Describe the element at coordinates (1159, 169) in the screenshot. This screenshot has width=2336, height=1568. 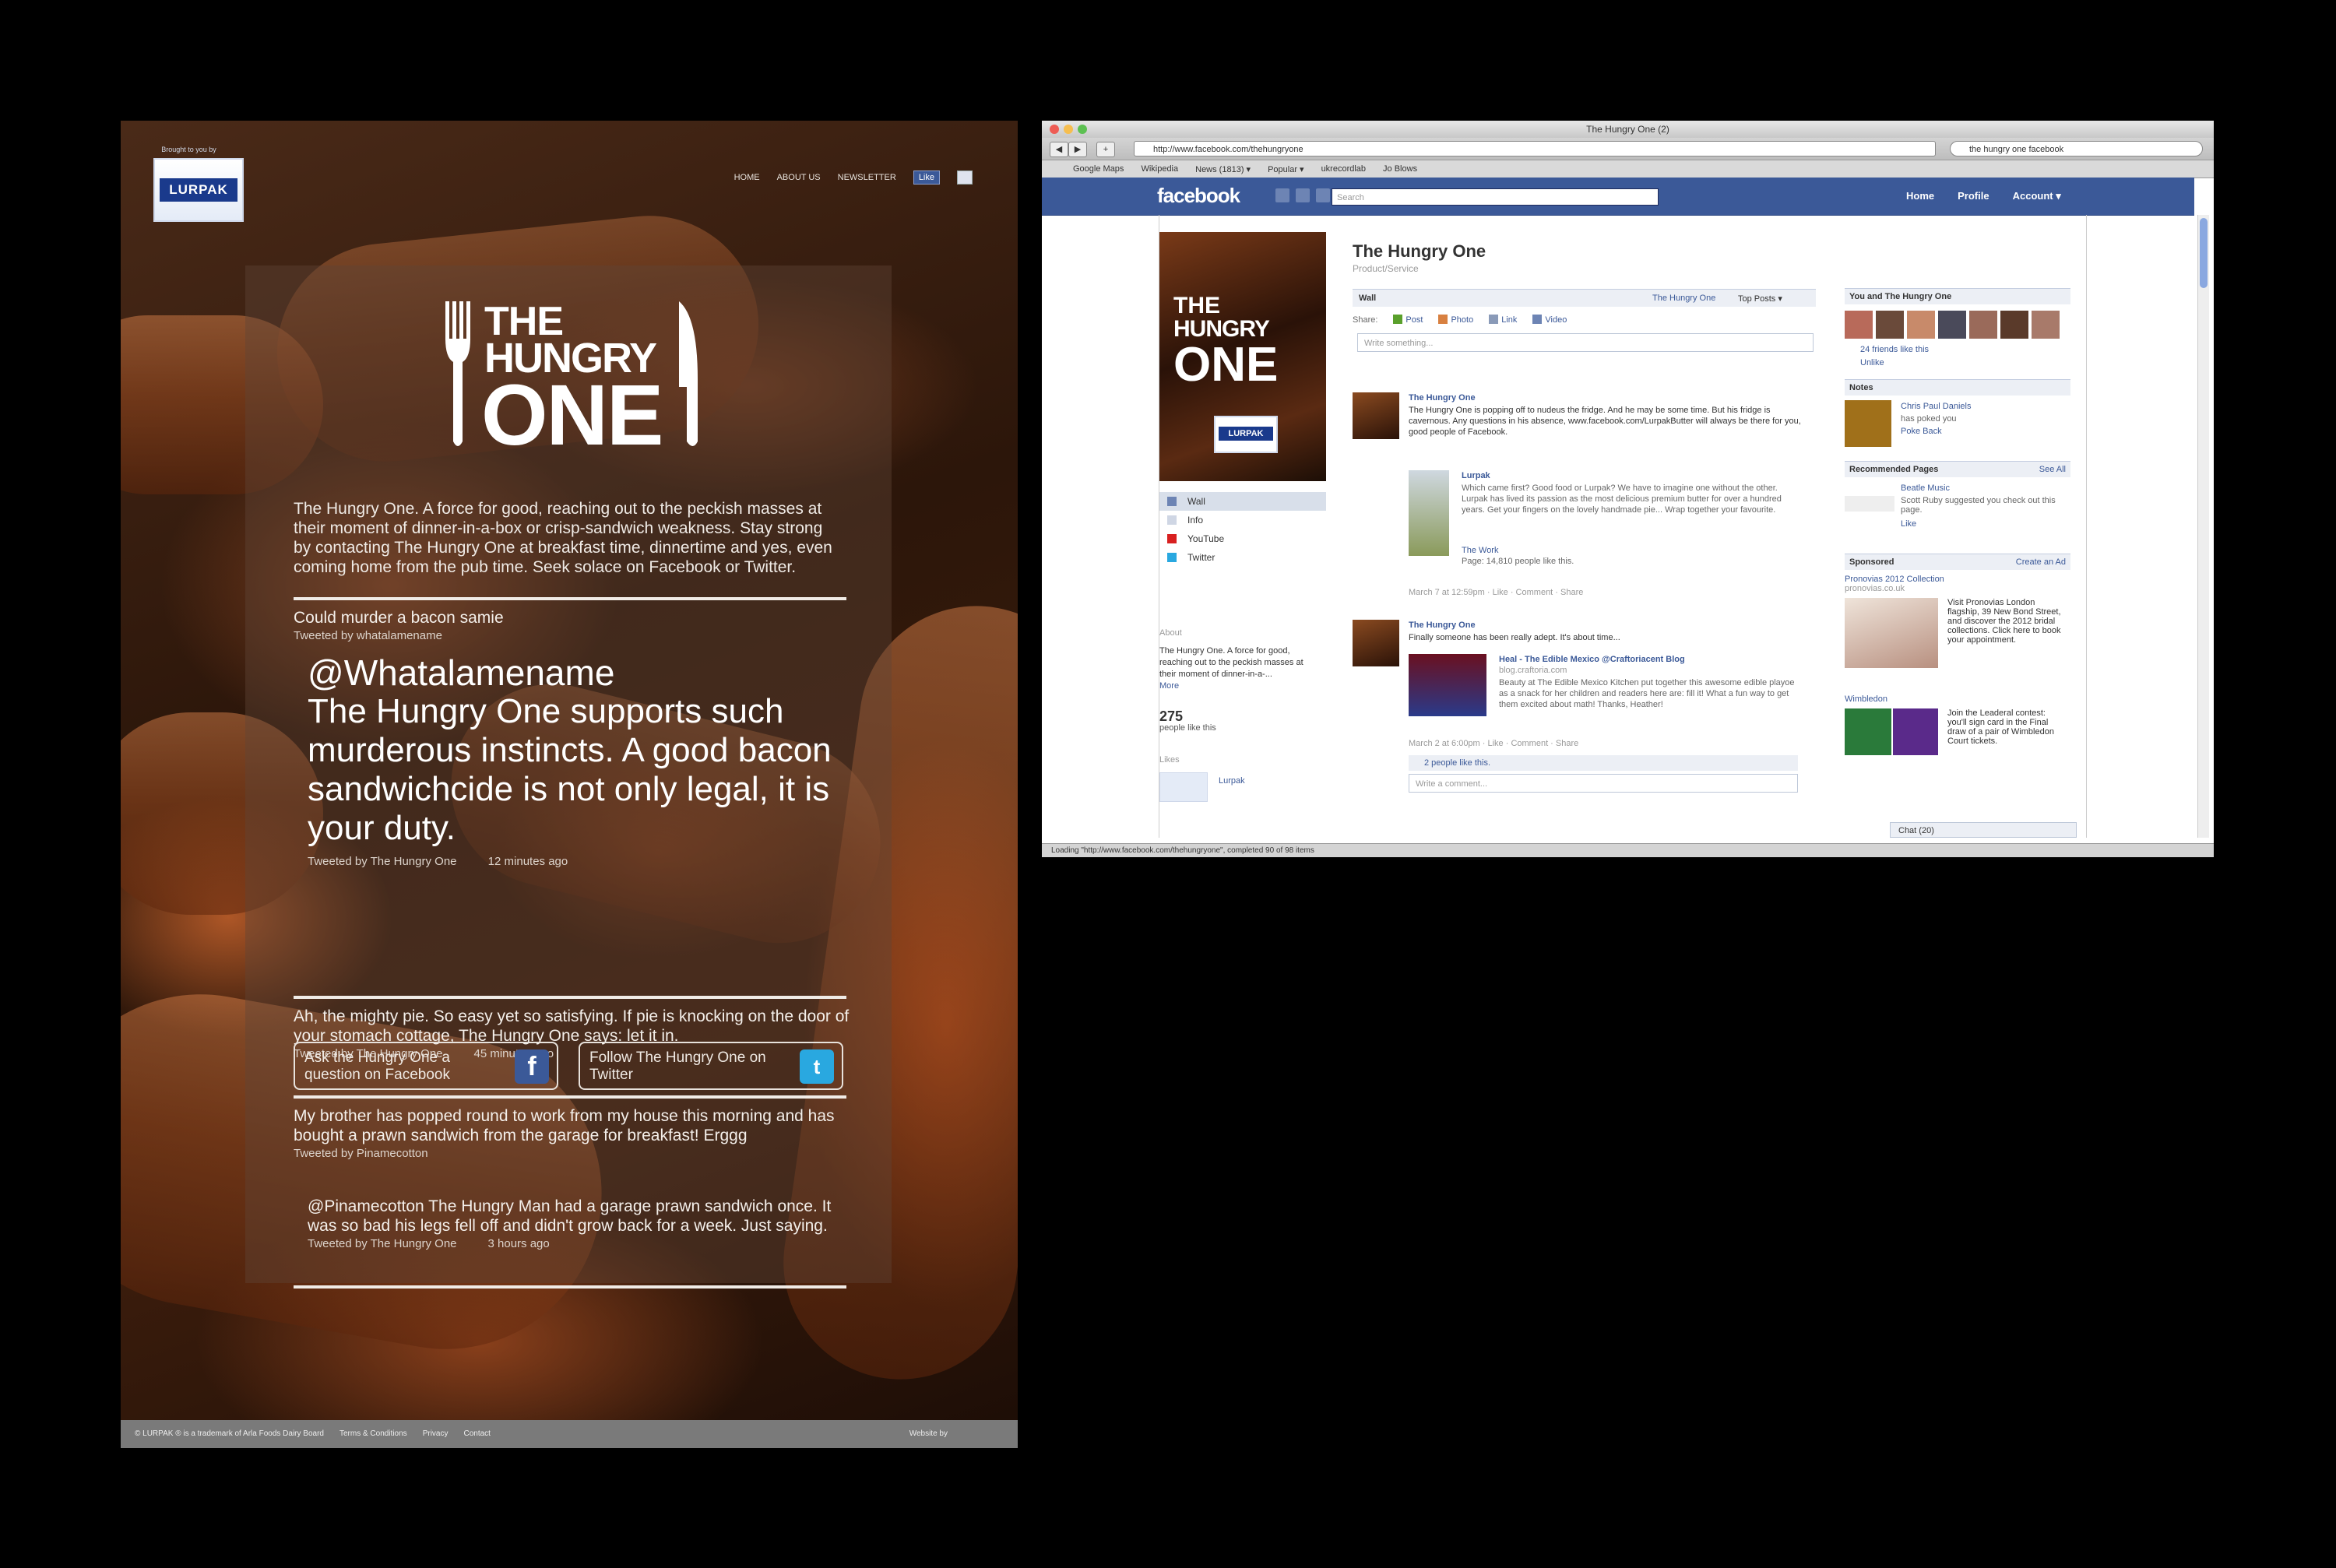
I see `bookmark-item: Wikipedia` at that location.